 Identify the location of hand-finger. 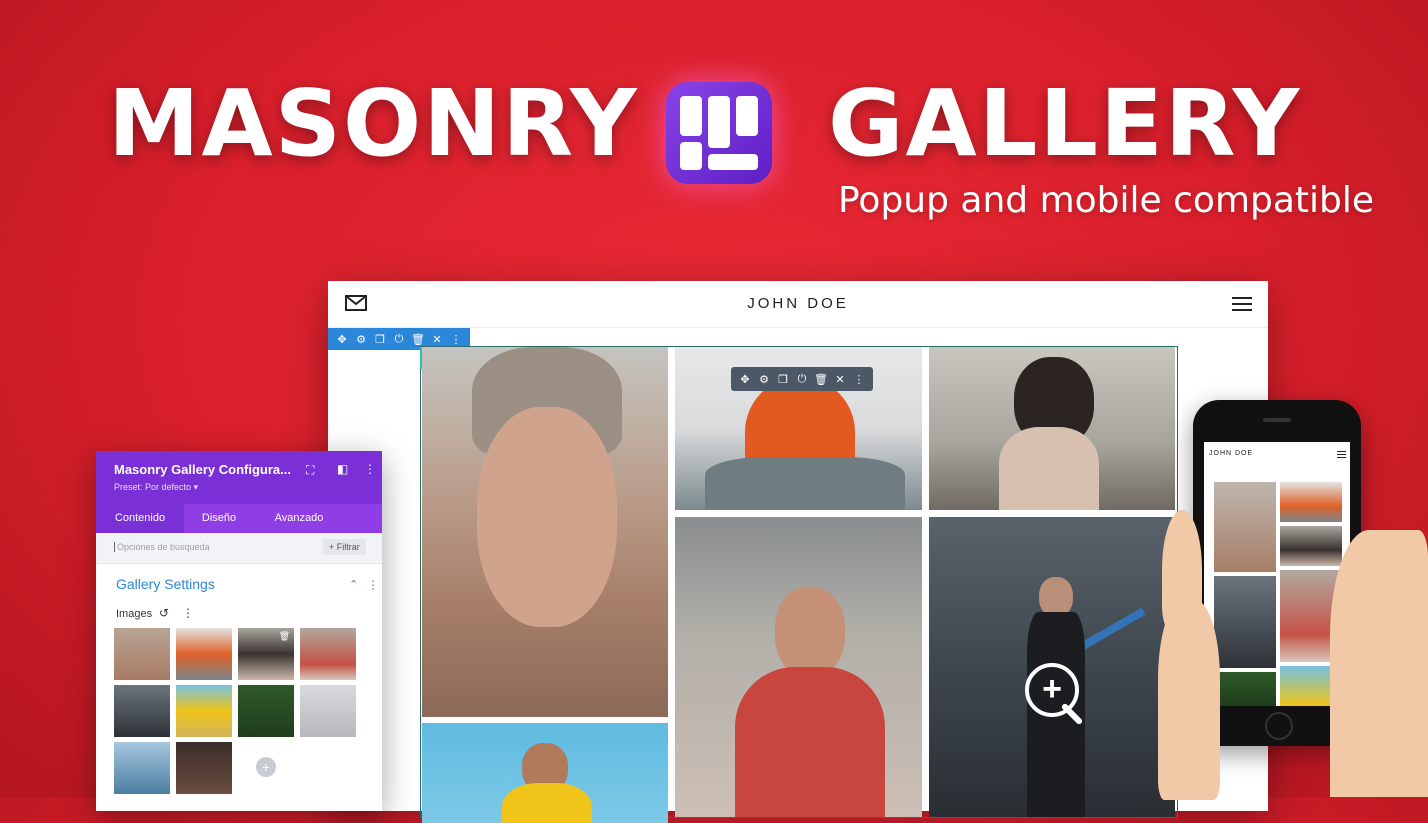
(1182, 570).